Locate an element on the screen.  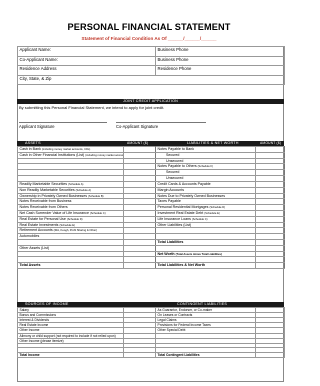
row-sublabel: (Schedule B) is located at coordinates (96, 196).